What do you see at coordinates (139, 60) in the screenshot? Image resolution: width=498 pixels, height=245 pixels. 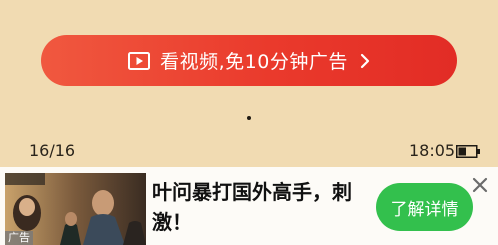 I see `play-video-icon` at bounding box center [139, 60].